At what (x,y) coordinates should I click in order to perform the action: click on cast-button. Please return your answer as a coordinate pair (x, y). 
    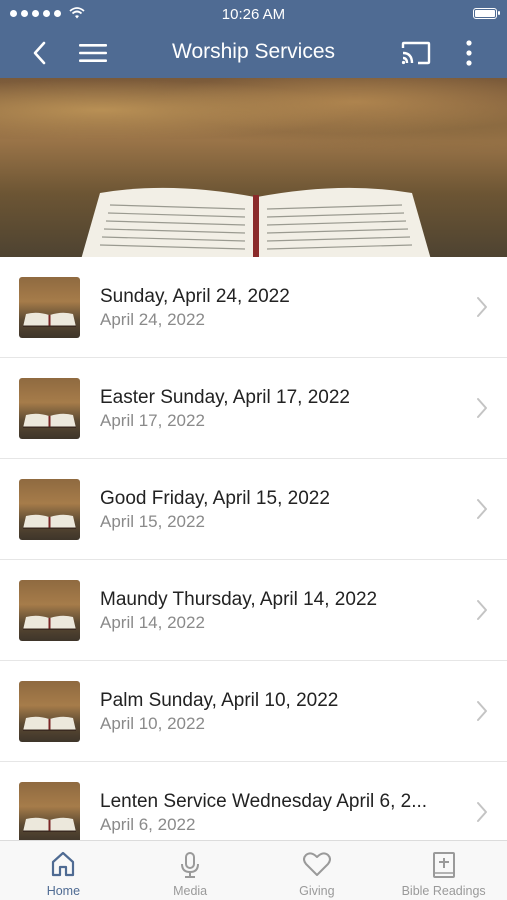
    Looking at the image, I should click on (416, 53).